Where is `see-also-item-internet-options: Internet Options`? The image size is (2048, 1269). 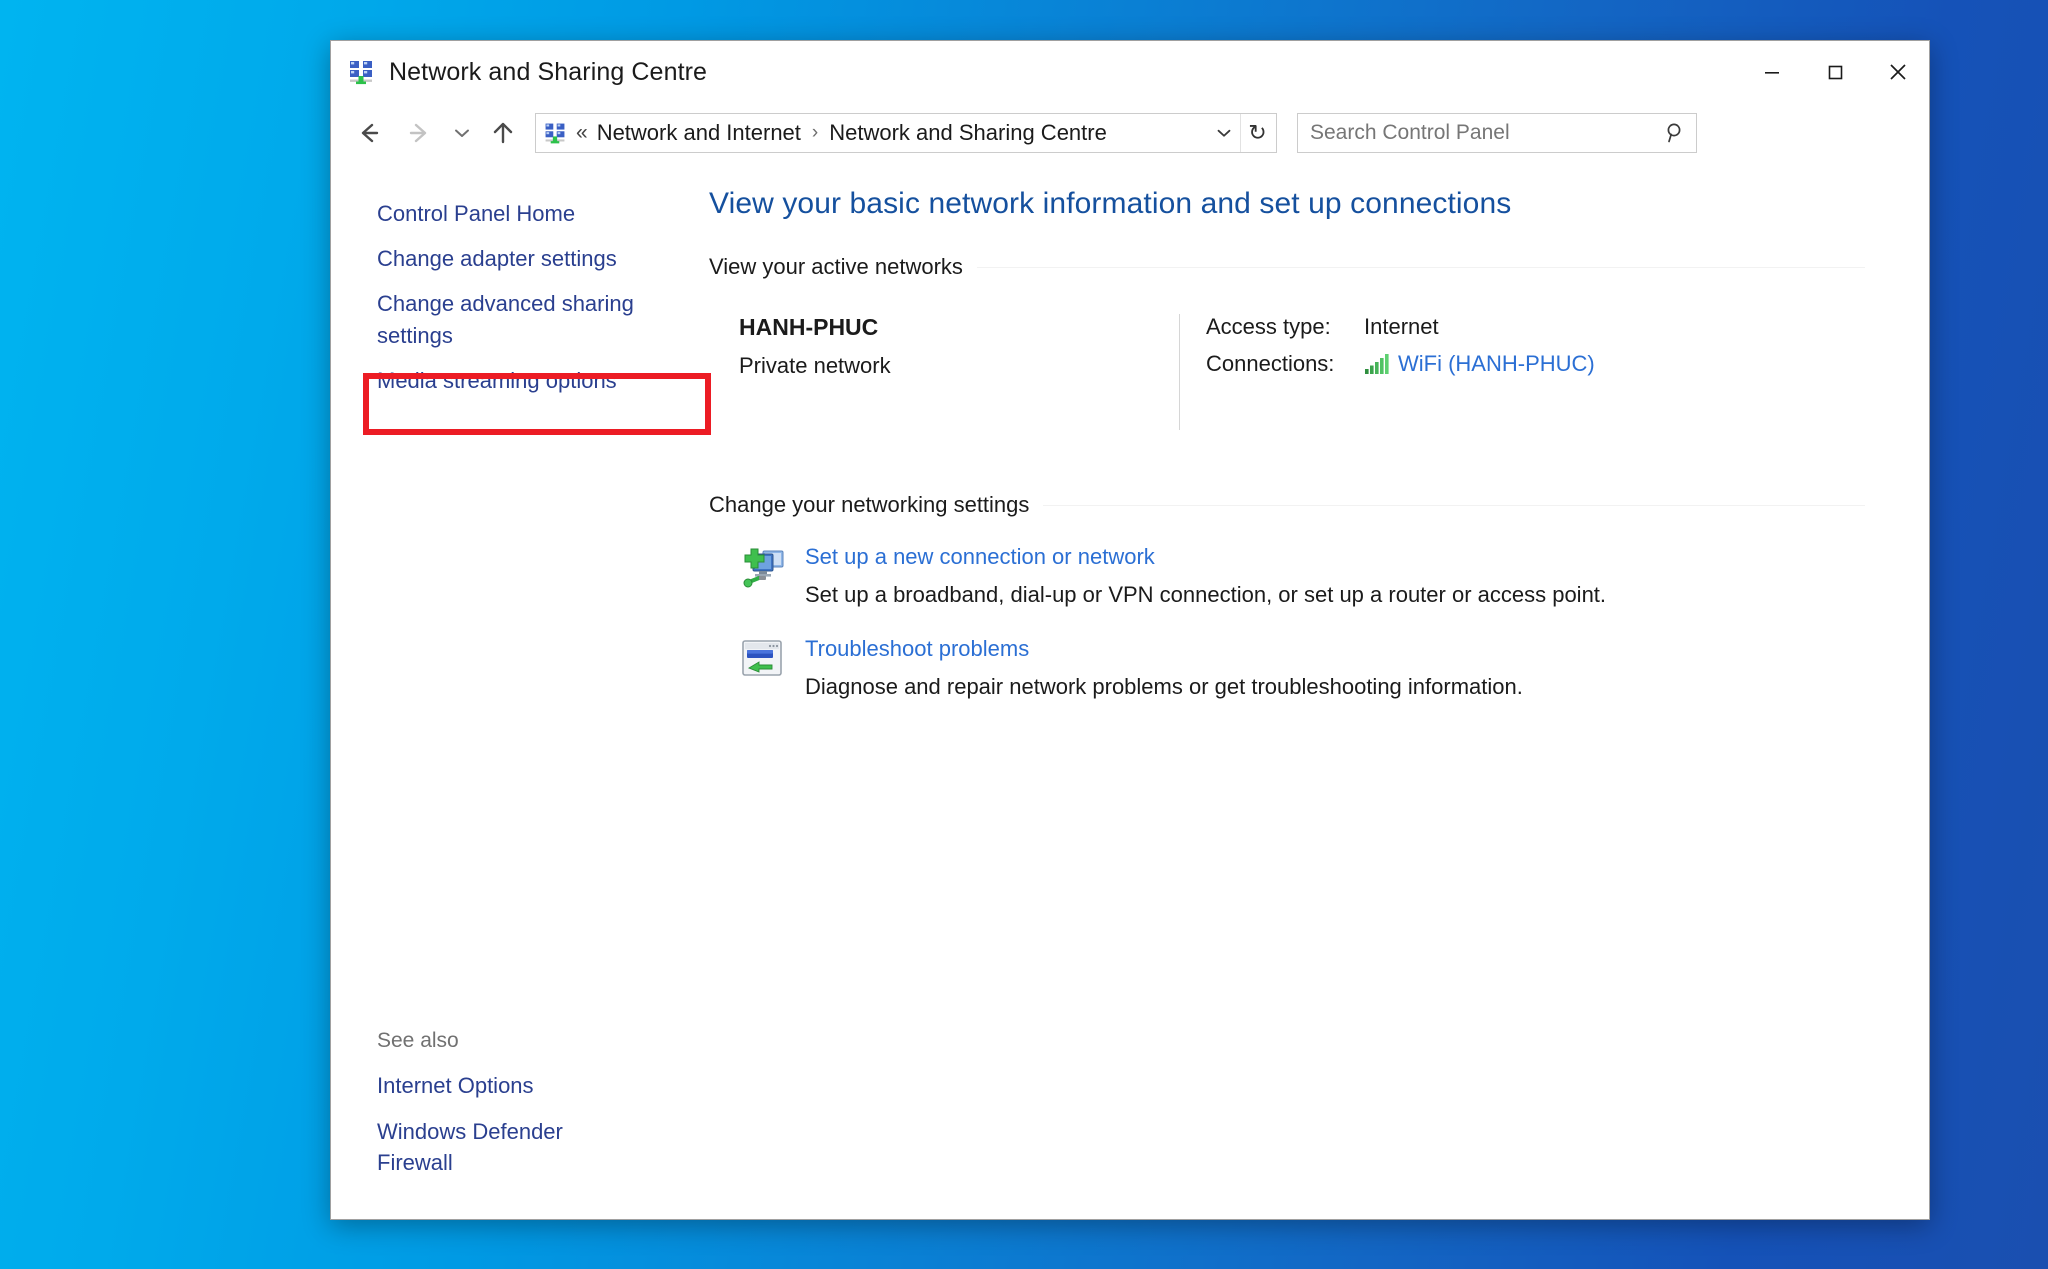 see-also-item-internet-options: Internet Options is located at coordinates (496, 1085).